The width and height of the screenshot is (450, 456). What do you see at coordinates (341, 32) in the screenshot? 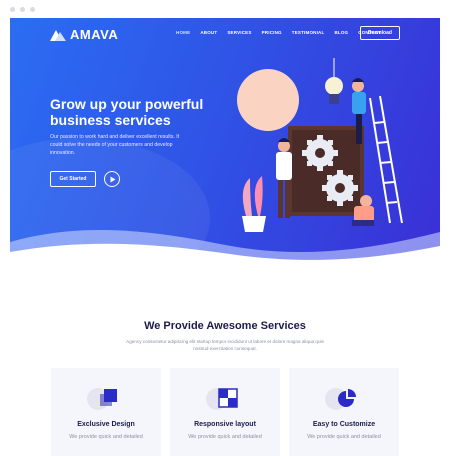
I see `nav-item-blog: BLOG` at bounding box center [341, 32].